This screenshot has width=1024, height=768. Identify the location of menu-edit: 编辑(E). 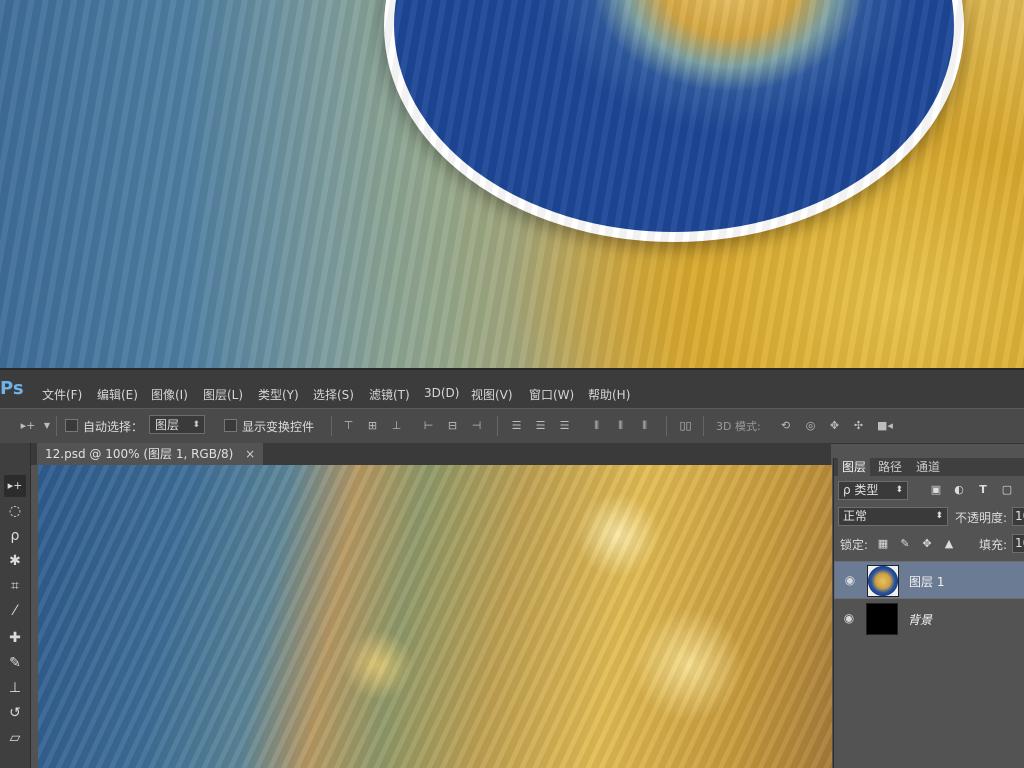
(117, 394).